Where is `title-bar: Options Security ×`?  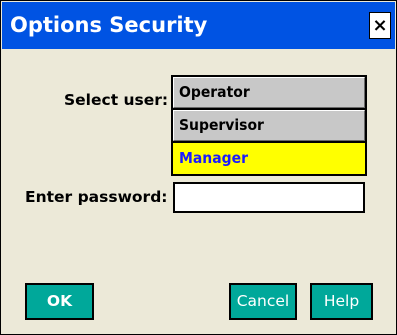 title-bar: Options Security × is located at coordinates (198, 25).